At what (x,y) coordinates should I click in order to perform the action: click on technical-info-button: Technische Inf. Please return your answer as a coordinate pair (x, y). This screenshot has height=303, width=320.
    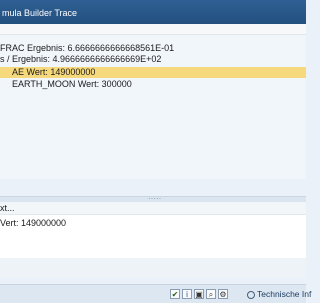
    Looking at the image, I should click on (279, 294).